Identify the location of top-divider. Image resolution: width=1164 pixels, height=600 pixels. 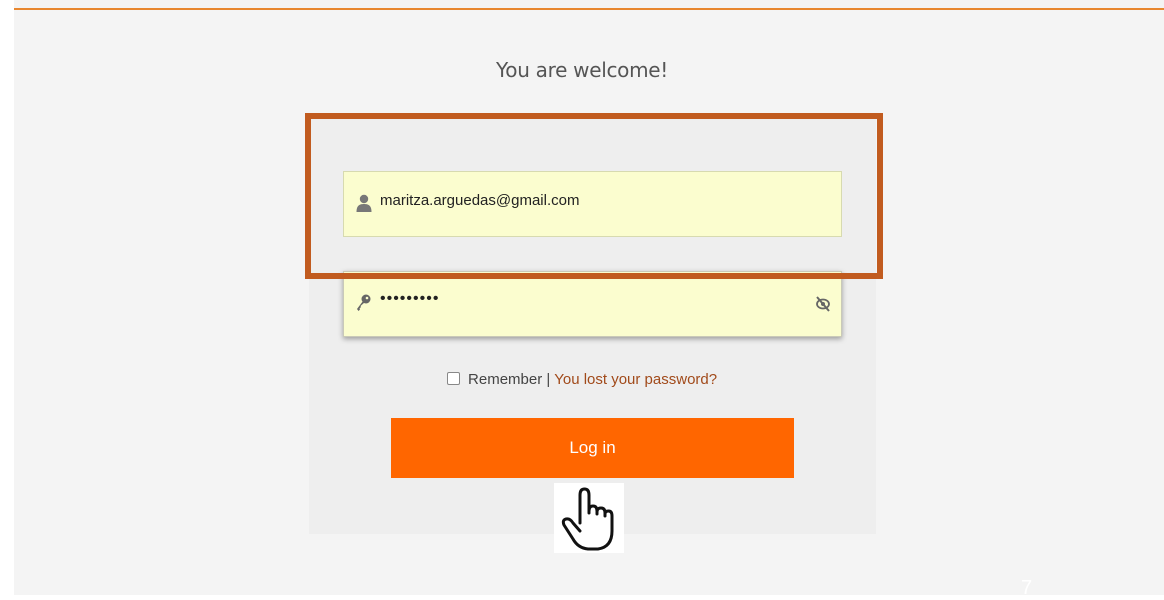
(589, 9).